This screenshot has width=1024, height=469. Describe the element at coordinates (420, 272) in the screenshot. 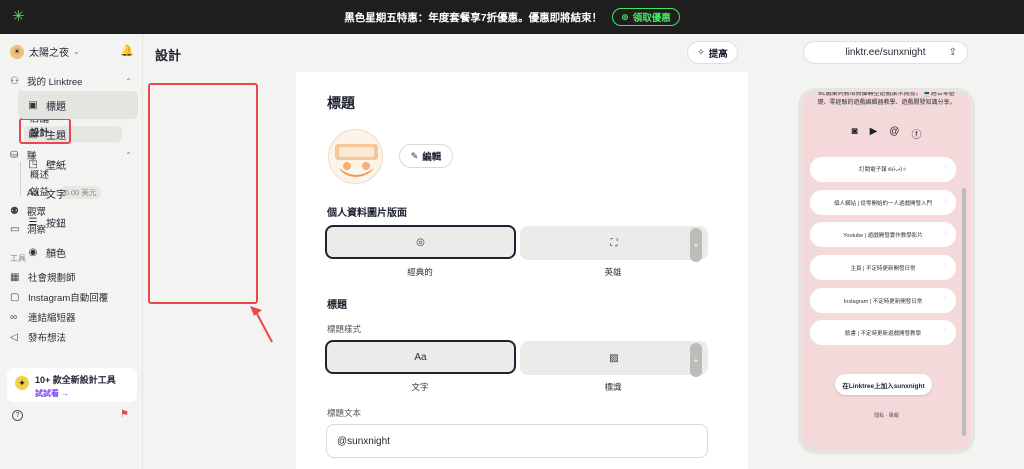

I see `layout-option-classic-label: 經典的` at that location.